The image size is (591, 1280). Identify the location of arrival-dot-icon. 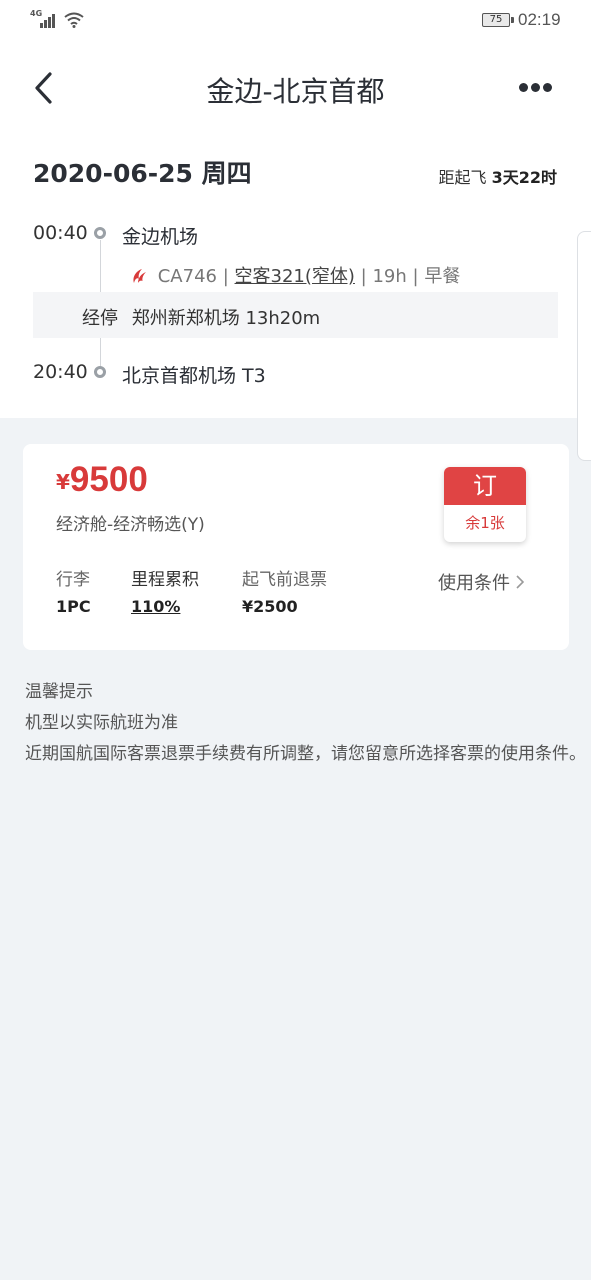
(100, 372).